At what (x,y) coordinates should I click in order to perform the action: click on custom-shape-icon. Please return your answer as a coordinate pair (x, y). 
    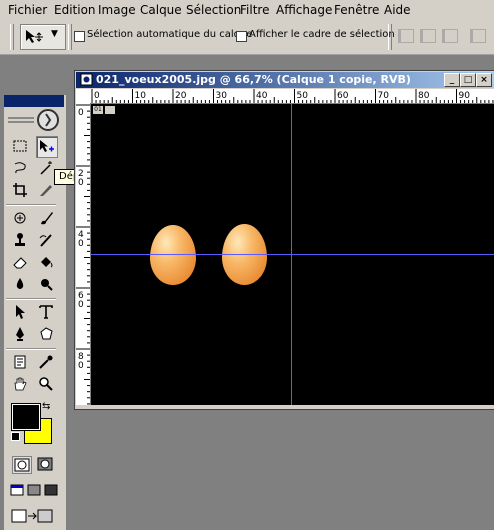
    Looking at the image, I should click on (46, 333).